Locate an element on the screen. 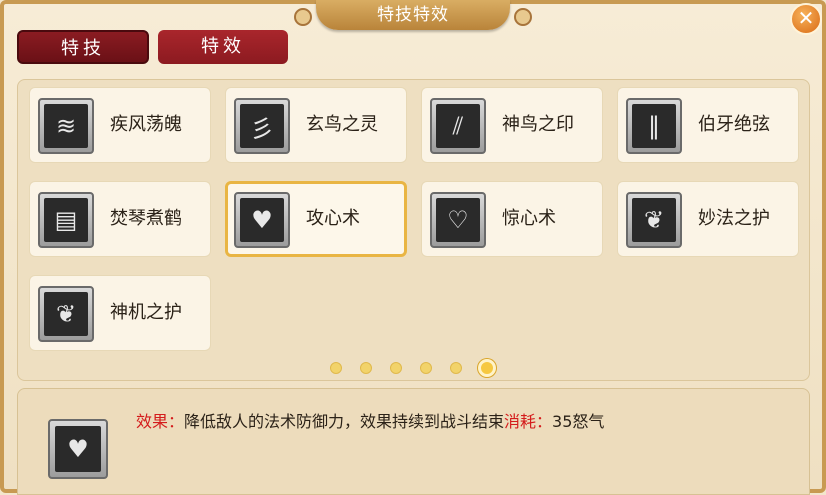  skill-card: ❦ 神机之护 is located at coordinates (120, 313).